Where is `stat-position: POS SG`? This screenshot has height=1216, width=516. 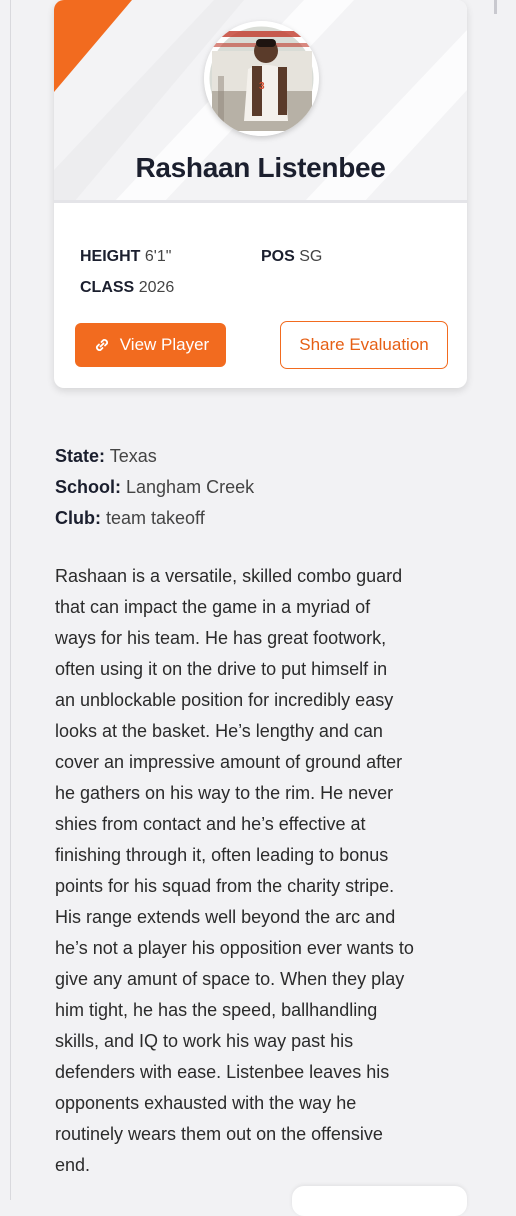
stat-position: POS SG is located at coordinates (291, 257).